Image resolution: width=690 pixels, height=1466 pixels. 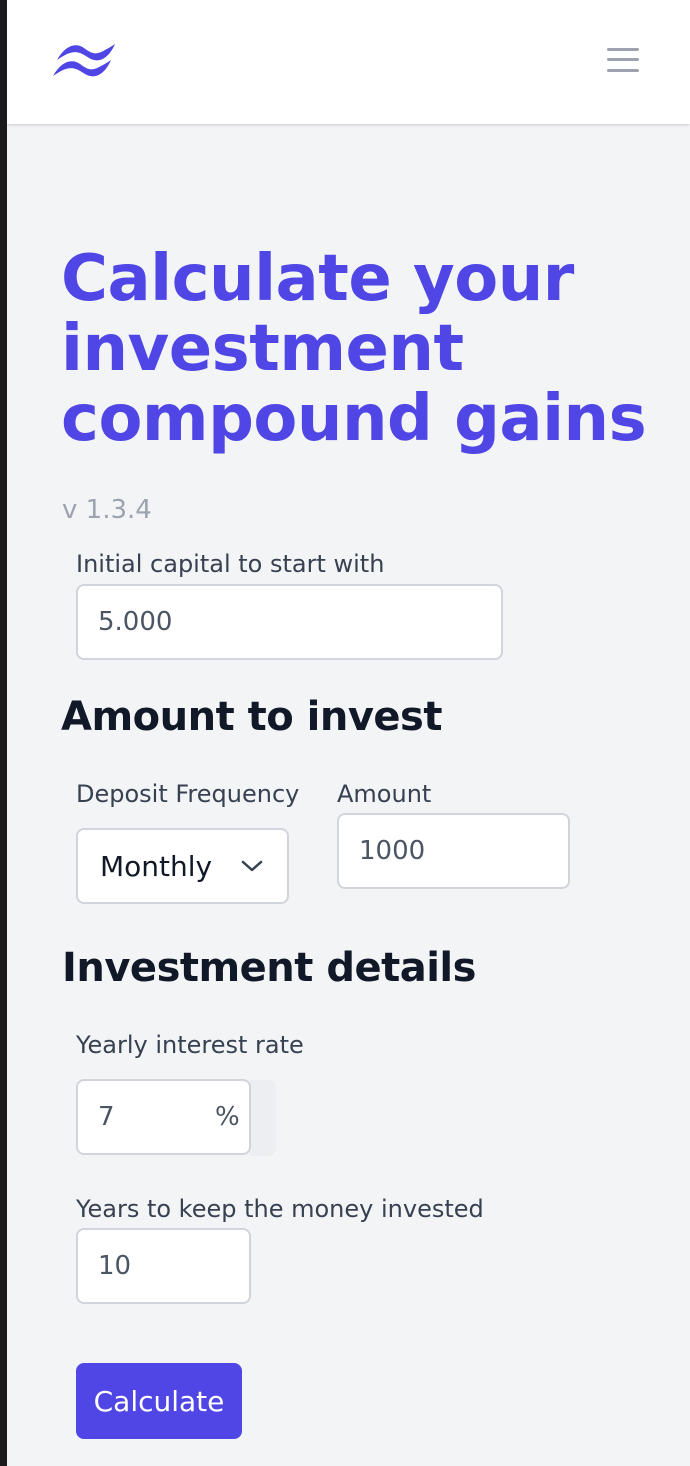 I want to click on yearly-interest-rate-label: Yearly interest rate, so click(x=190, y=1045).